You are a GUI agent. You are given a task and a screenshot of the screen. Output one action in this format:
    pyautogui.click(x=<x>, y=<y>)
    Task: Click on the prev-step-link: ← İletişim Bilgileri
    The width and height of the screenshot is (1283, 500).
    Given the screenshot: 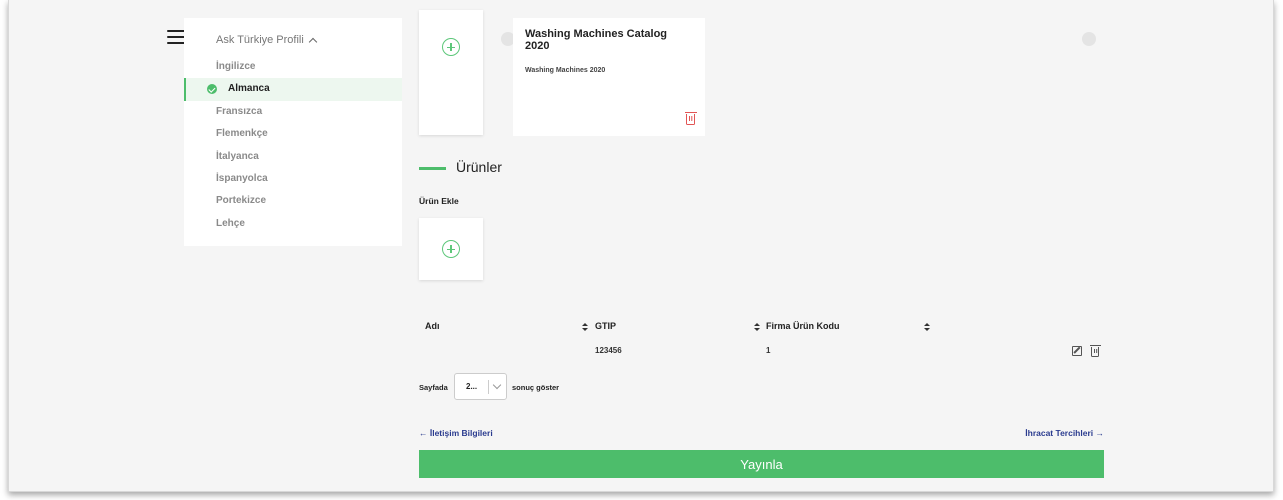 What is the action you would take?
    pyautogui.click(x=456, y=433)
    